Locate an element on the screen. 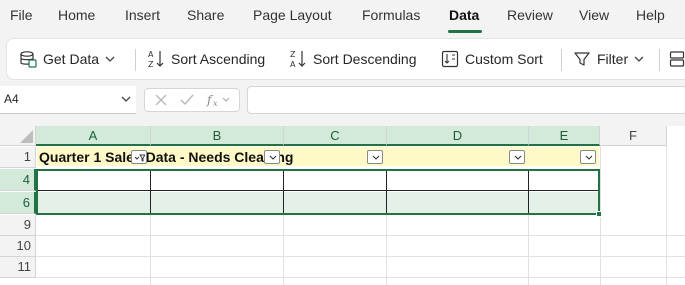  sort-ascending-button: A Z Sort Ascending is located at coordinates (206, 59).